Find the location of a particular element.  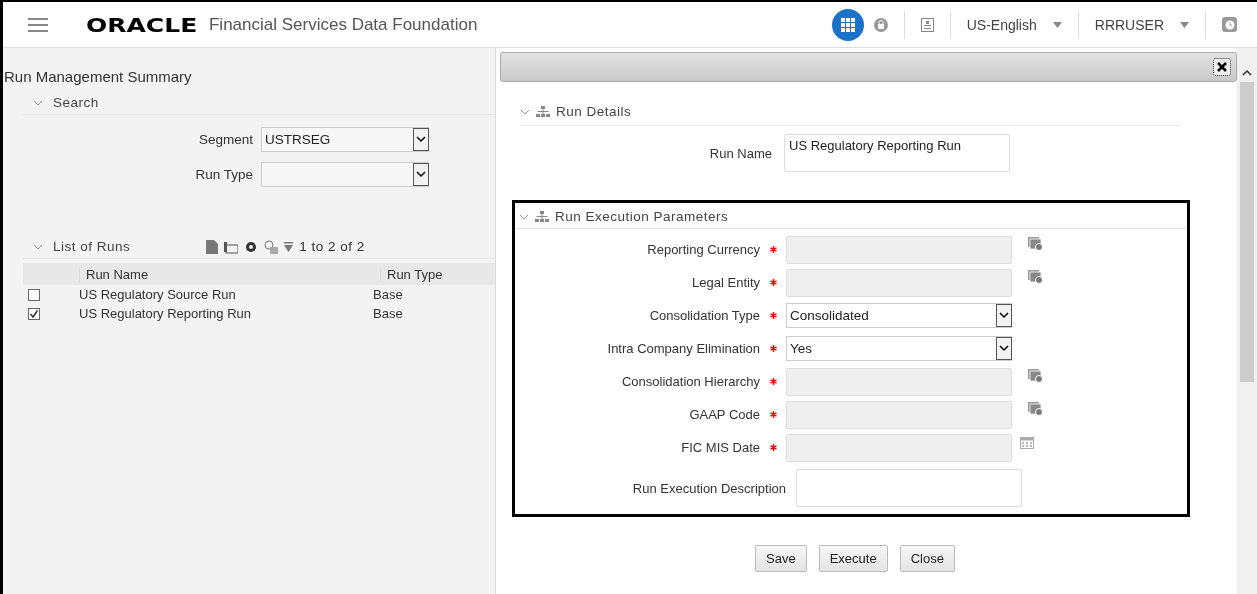

language-dropdown: US-English is located at coordinates (1014, 24).